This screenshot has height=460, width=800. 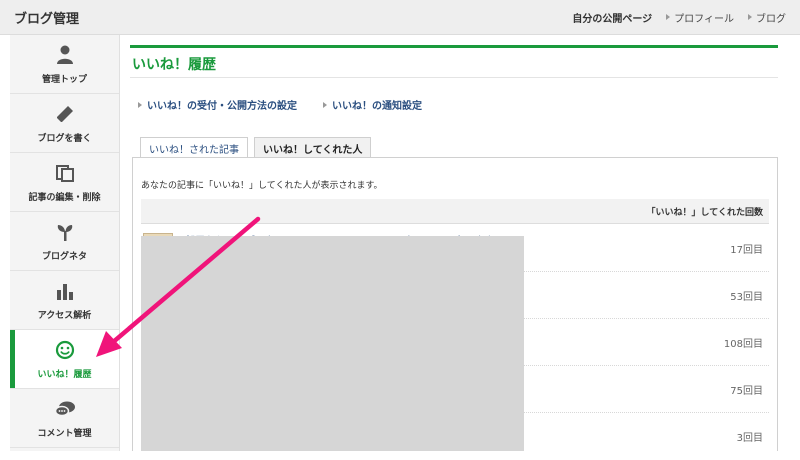 I want to click on profile-link-label: プロフィール, so click(x=704, y=19).